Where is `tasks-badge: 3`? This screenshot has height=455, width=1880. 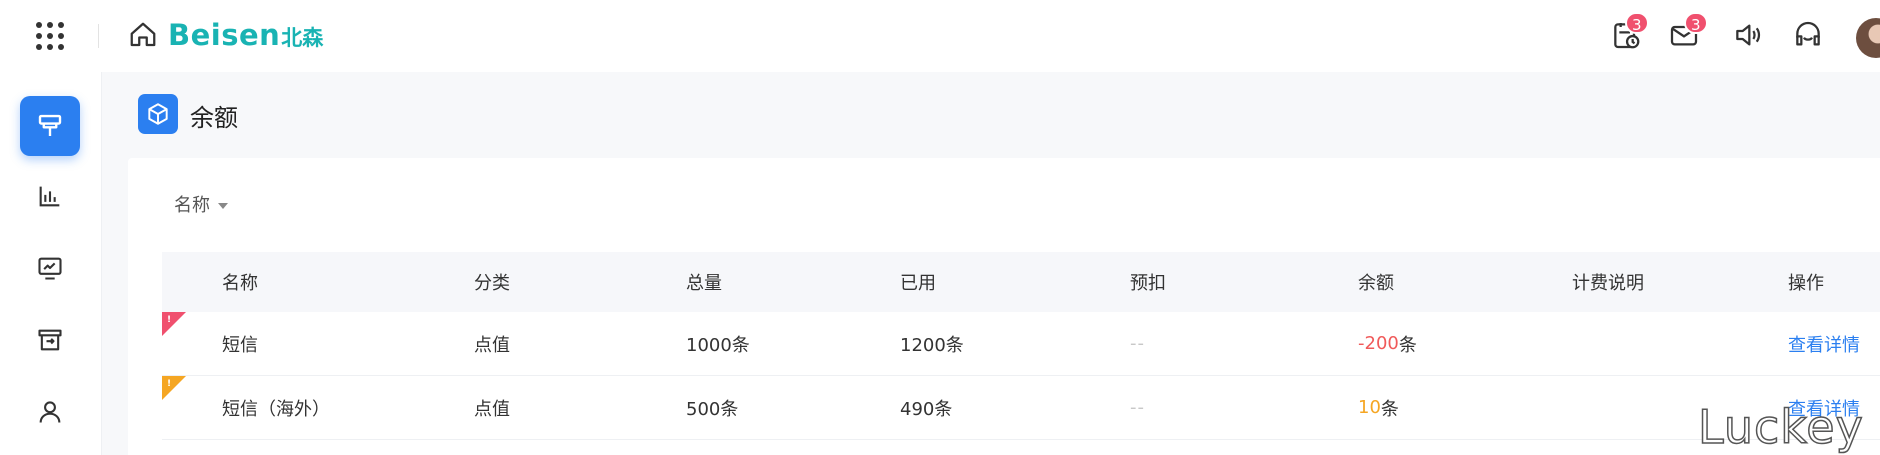 tasks-badge: 3 is located at coordinates (1637, 23).